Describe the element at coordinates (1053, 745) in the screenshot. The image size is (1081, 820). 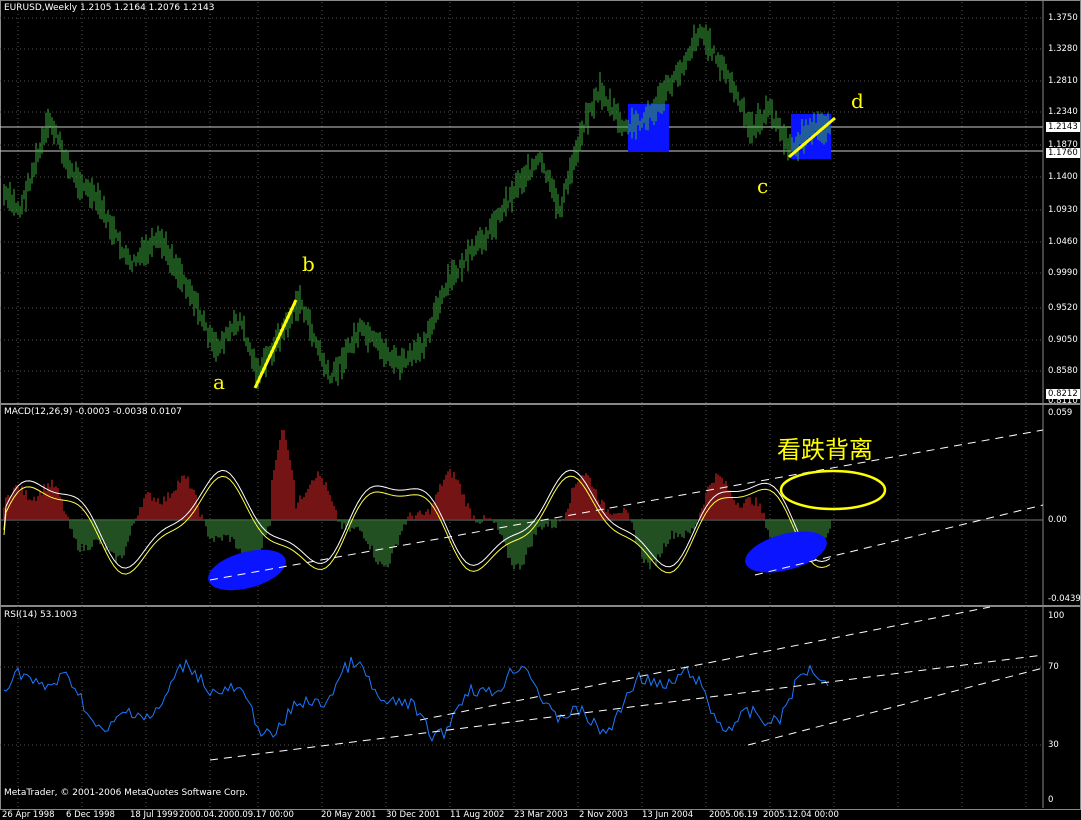
I see `rsi-axis-label: 30` at that location.